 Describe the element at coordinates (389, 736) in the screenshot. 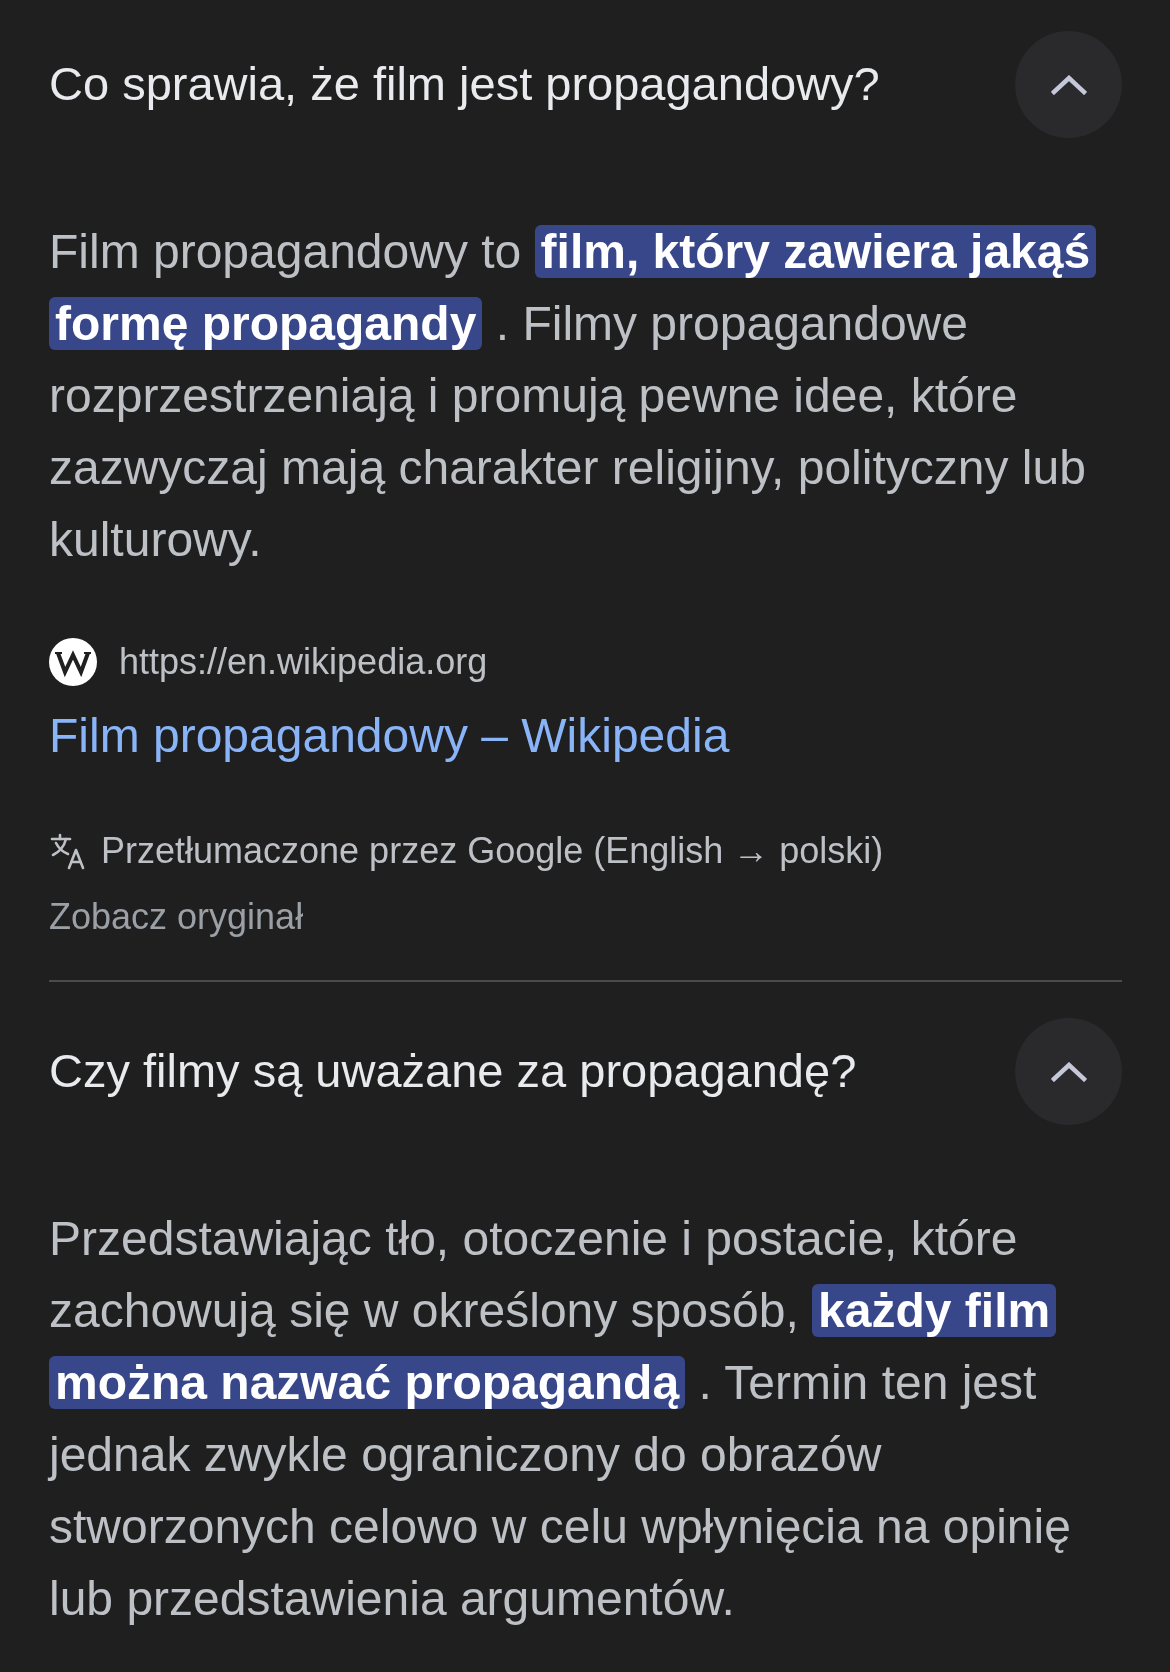

I see `source-link: Film propagandowy – Wikipedia` at that location.